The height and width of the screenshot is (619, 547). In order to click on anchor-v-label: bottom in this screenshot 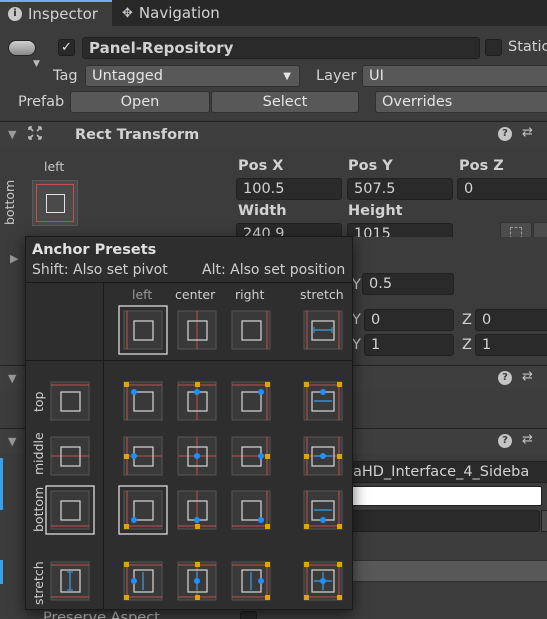, I will do `click(9, 202)`.